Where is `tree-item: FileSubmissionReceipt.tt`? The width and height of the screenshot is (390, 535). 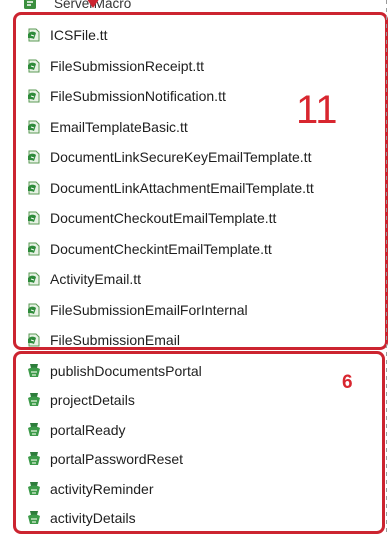
tree-item: FileSubmissionReceipt.tt is located at coordinates (200, 66).